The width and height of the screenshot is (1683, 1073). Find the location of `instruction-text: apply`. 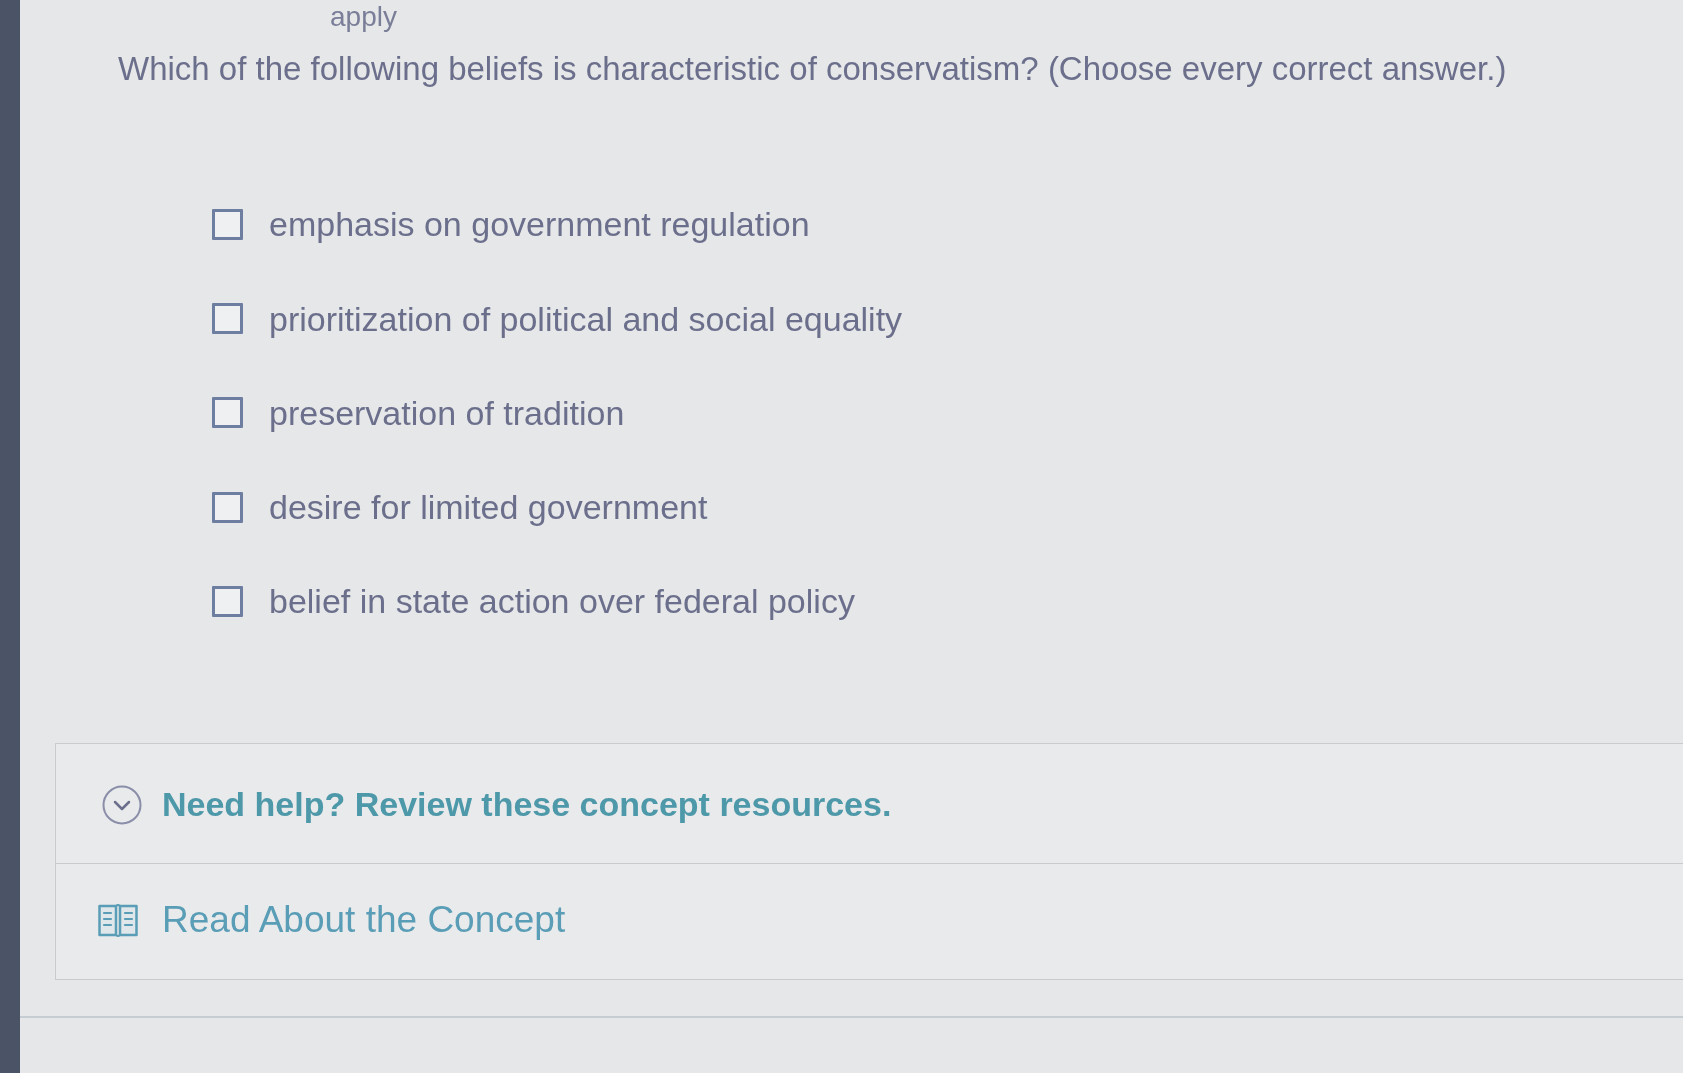

instruction-text: apply is located at coordinates (363, 17).